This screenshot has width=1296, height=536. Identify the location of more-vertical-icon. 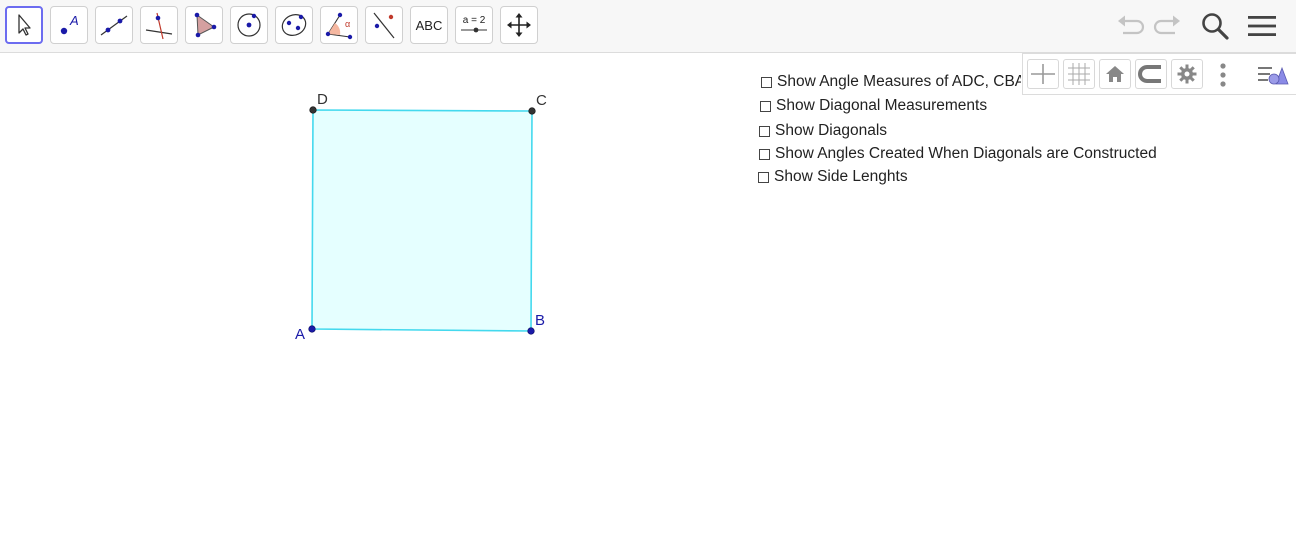
(1223, 75).